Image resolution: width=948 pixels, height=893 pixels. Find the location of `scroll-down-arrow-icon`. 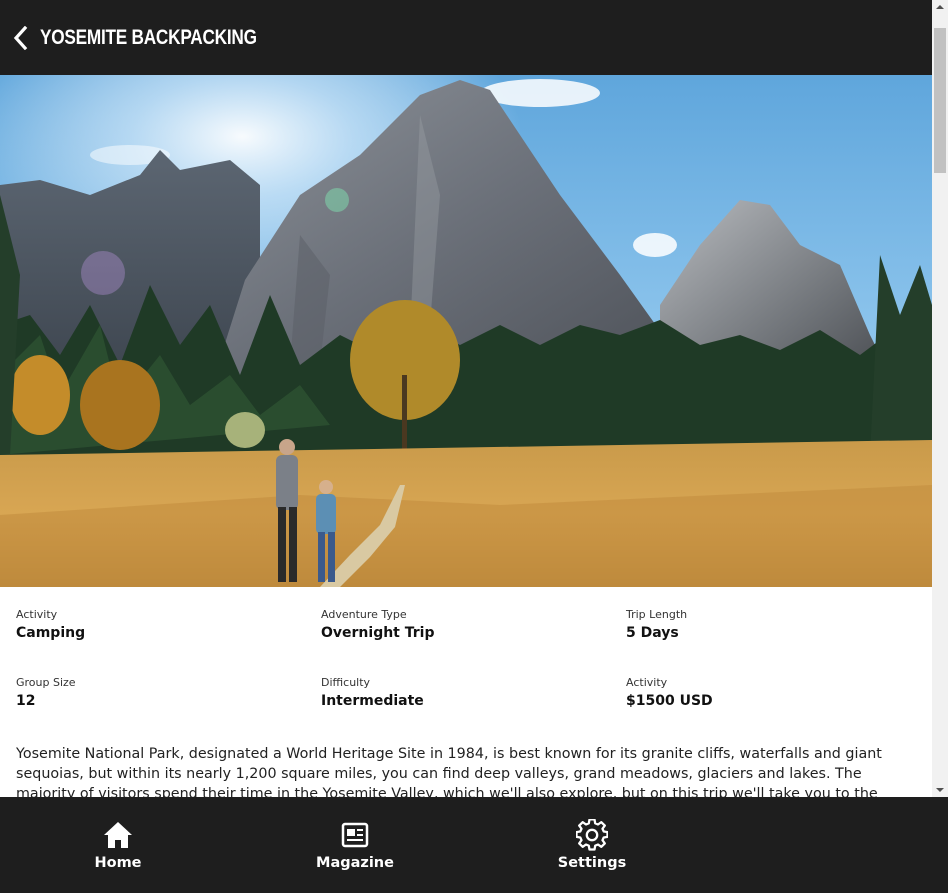

scroll-down-arrow-icon is located at coordinates (940, 790).